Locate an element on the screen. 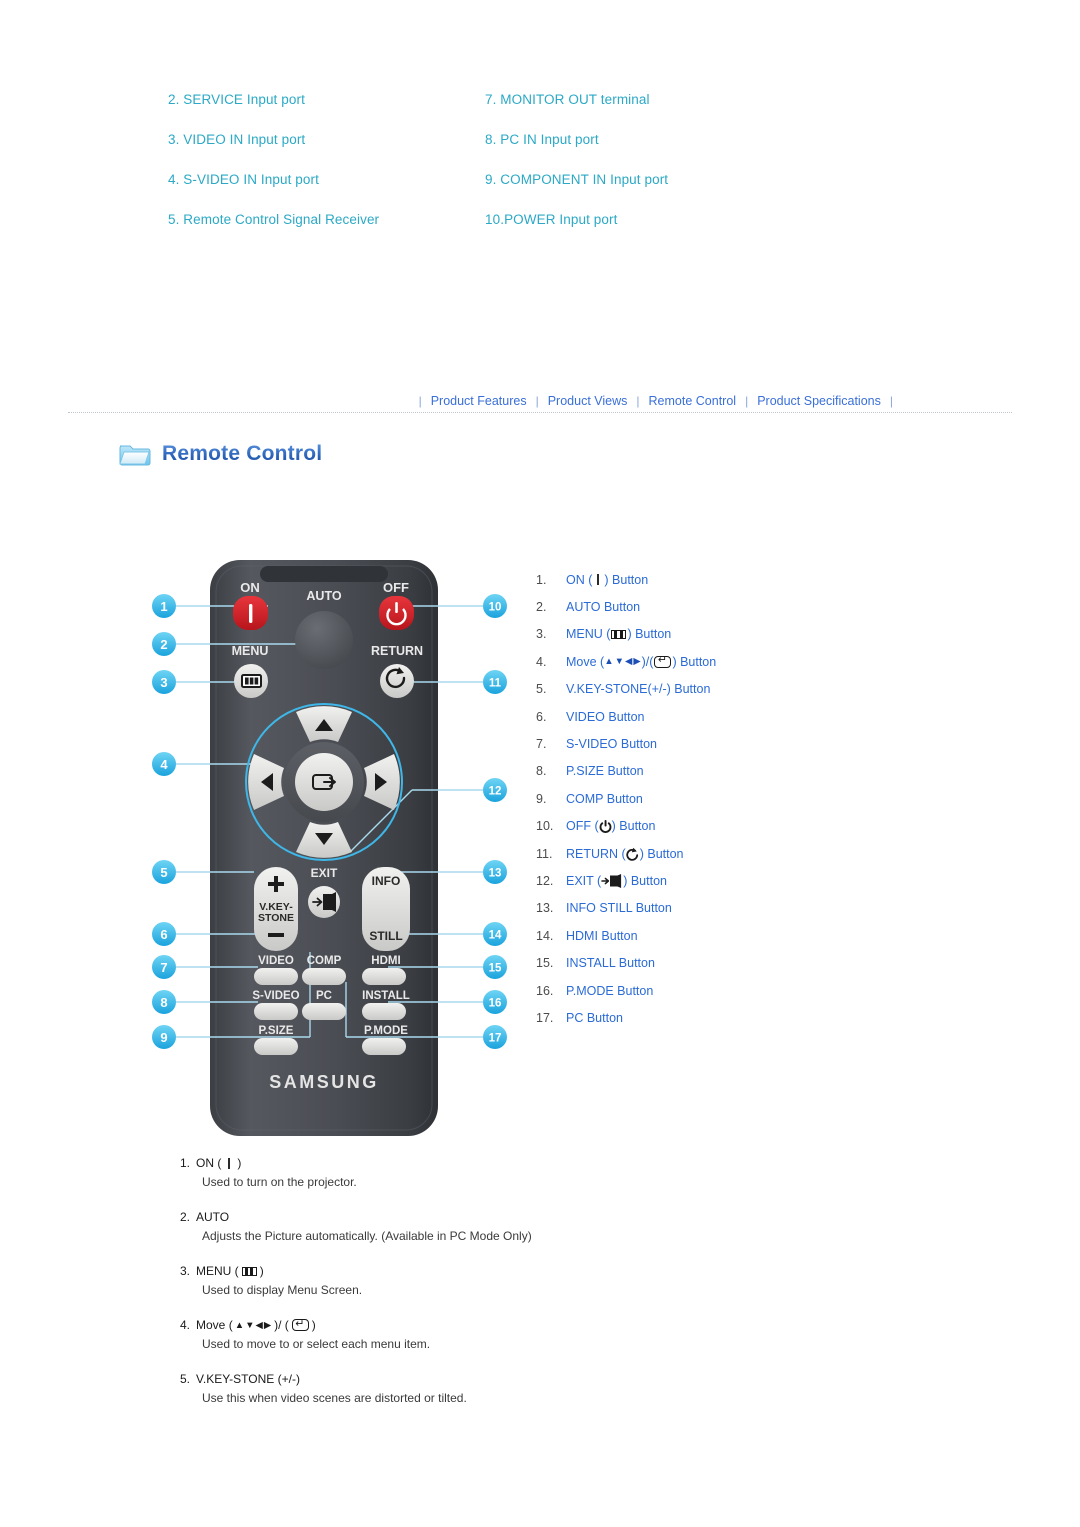 The width and height of the screenshot is (1080, 1527). exit-door-icon is located at coordinates (612, 880).